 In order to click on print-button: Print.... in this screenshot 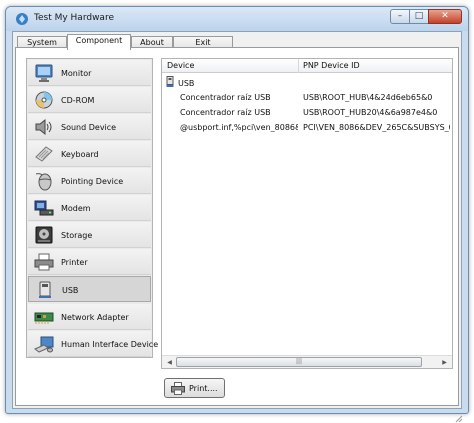, I will do `click(194, 388)`.